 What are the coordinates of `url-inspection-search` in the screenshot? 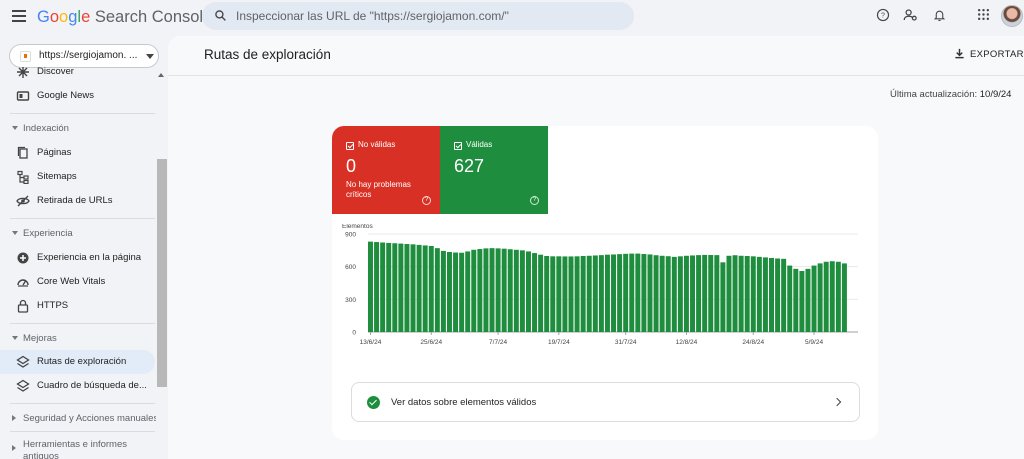 It's located at (418, 16).